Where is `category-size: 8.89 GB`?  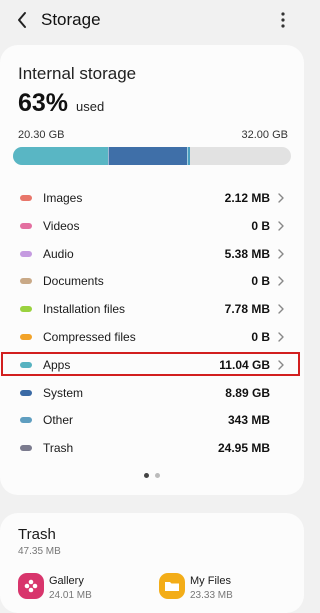
category-size: 8.89 GB is located at coordinates (247, 392).